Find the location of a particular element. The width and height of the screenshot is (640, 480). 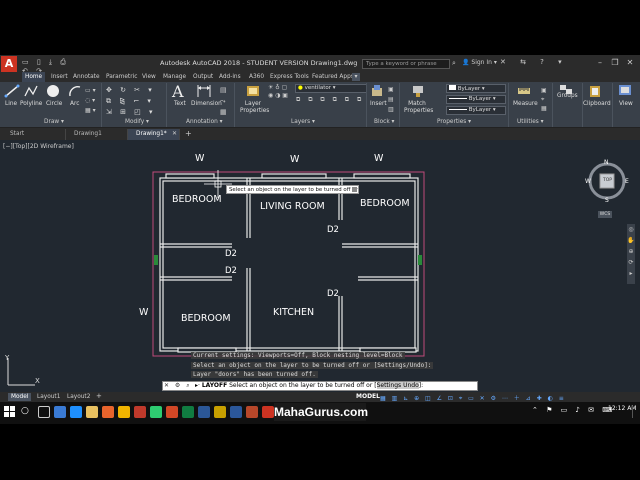

ie-icon is located at coordinates (76, 412).